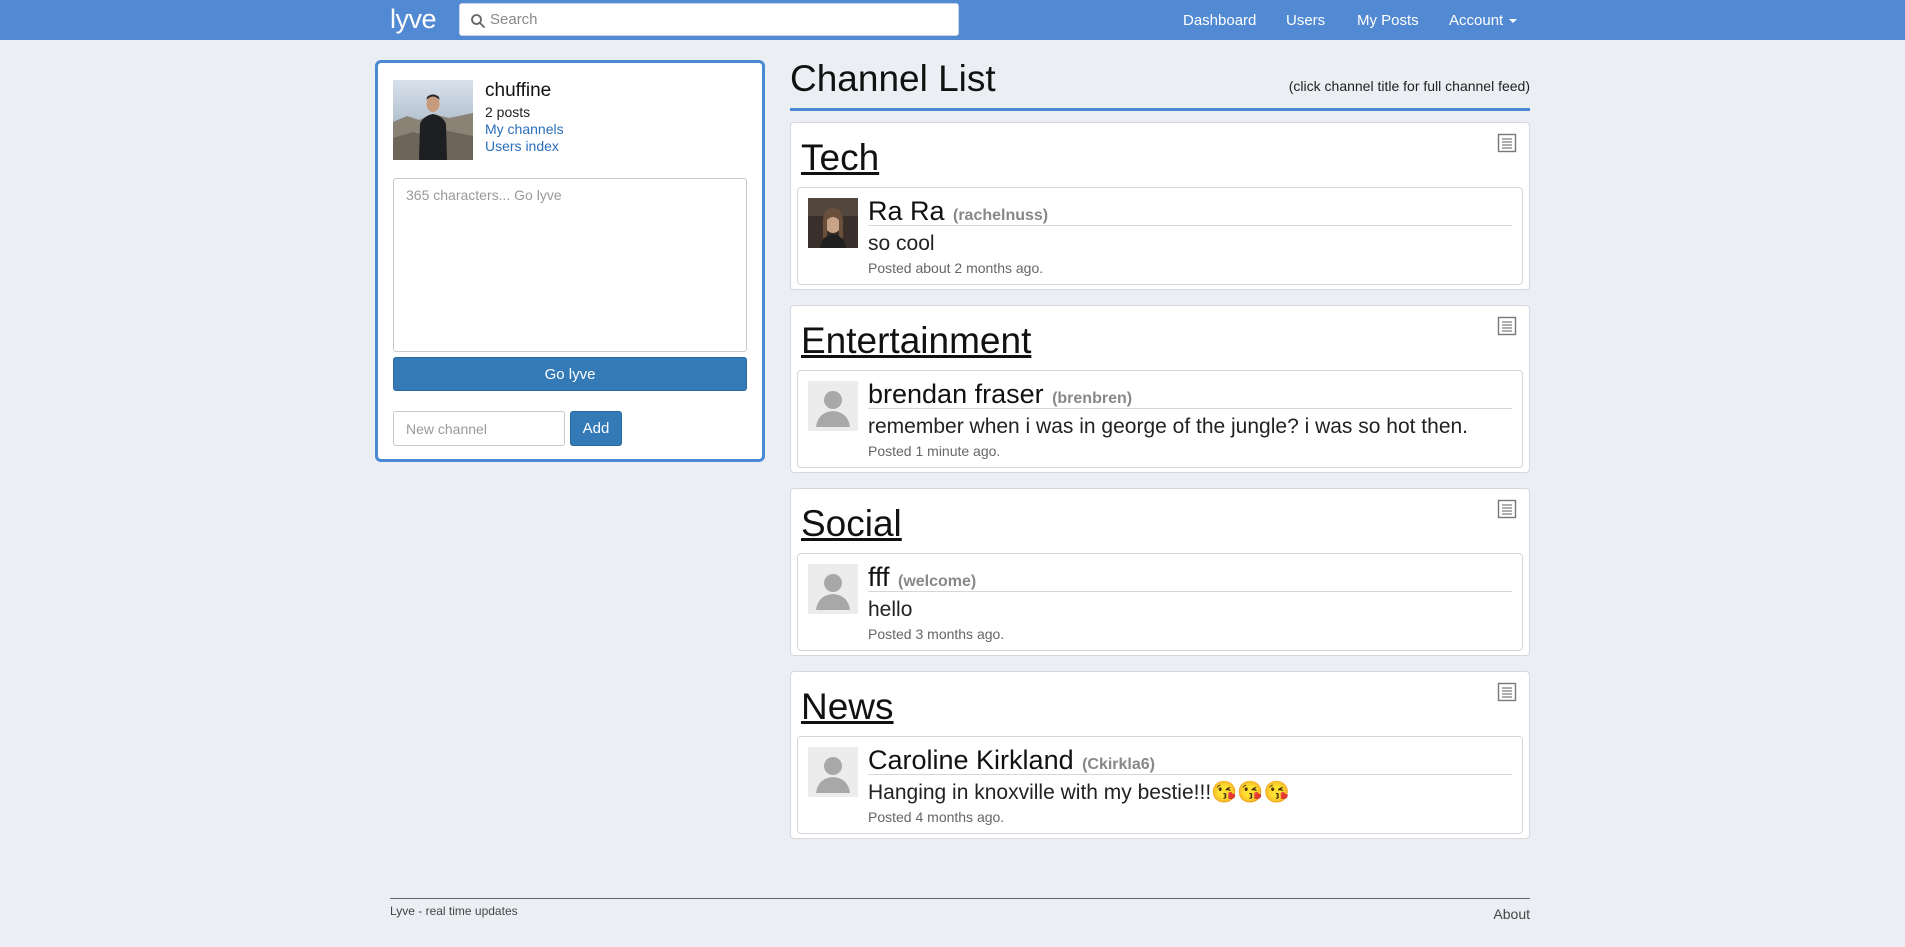  Describe the element at coordinates (1190, 760) in the screenshot. I see `post-header: Caroline Kirkland (Ckirkla6)` at that location.